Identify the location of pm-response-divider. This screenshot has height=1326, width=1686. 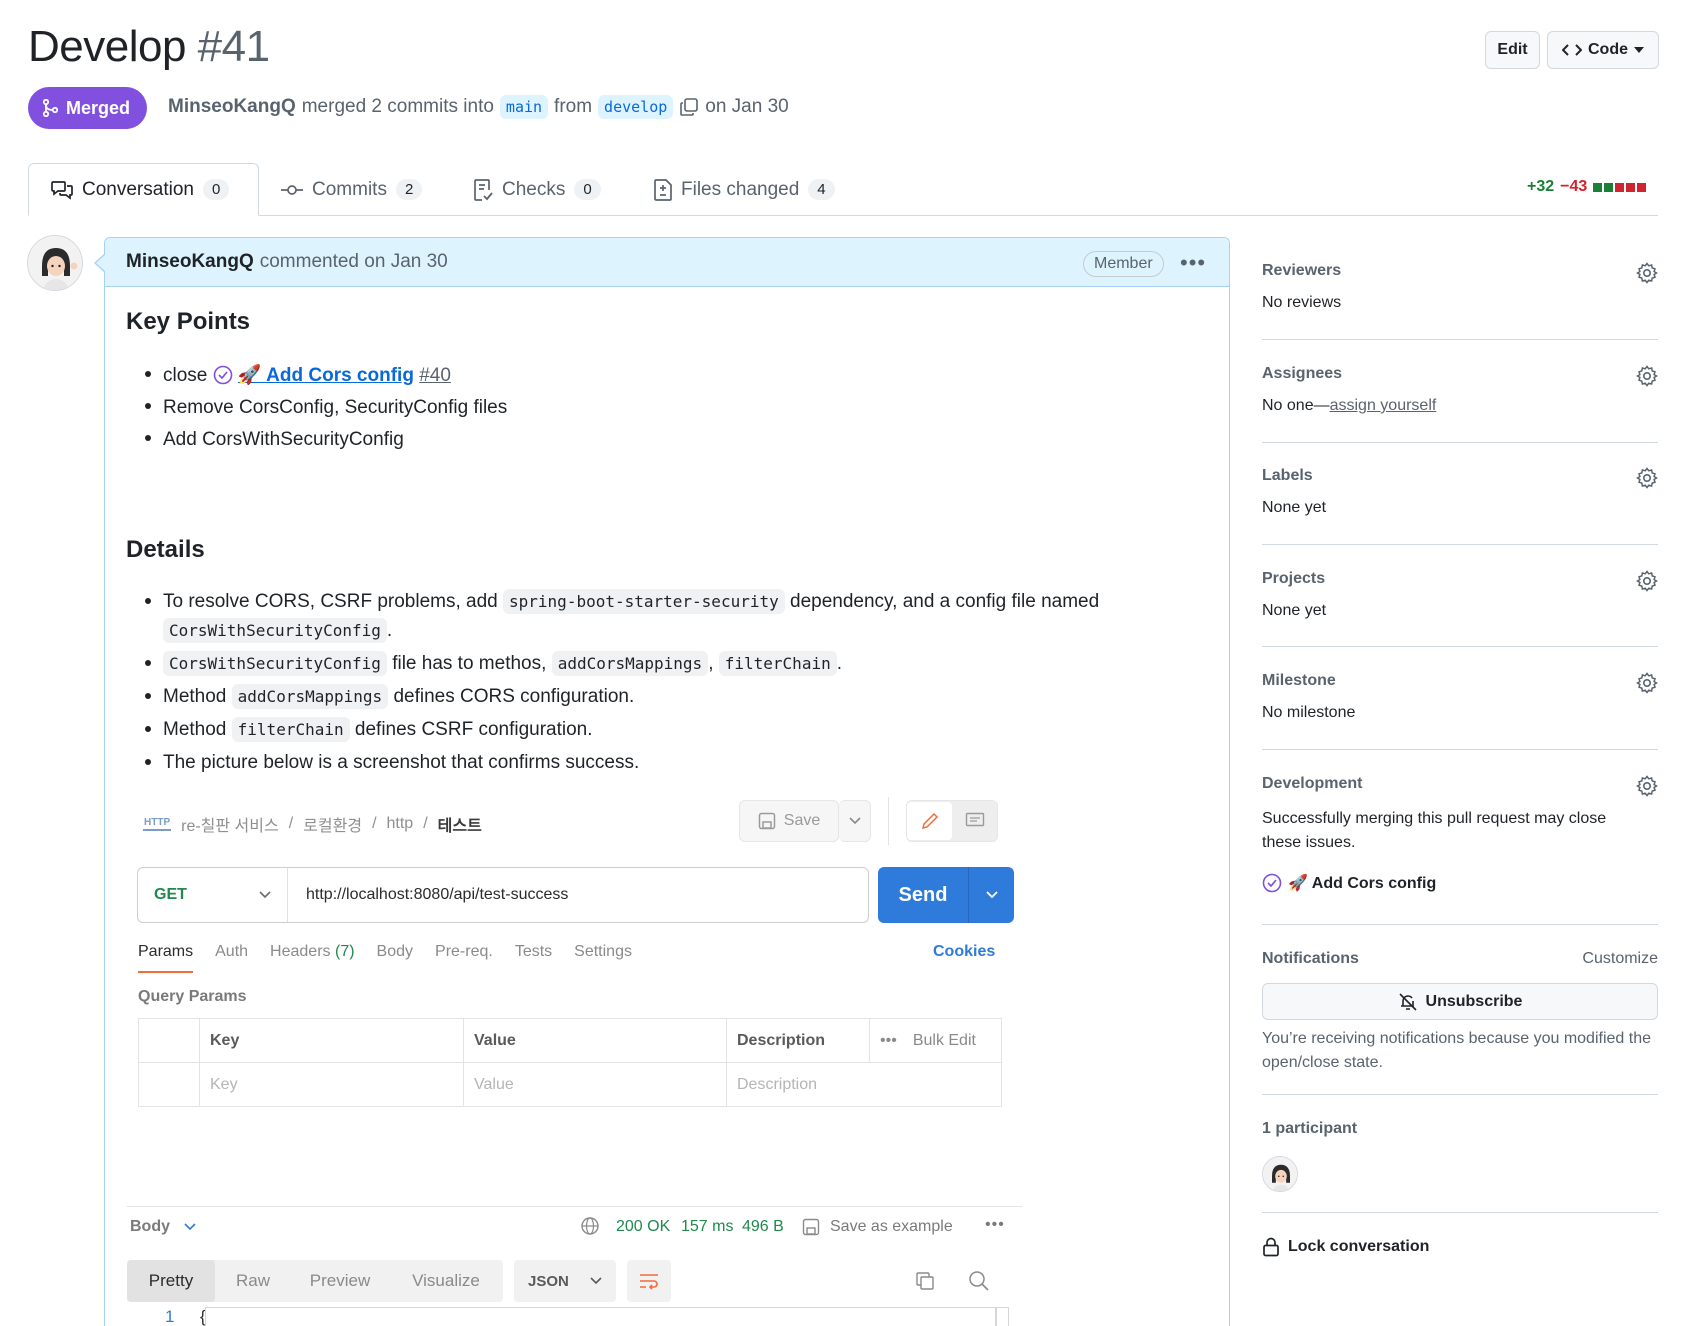
(574, 1206).